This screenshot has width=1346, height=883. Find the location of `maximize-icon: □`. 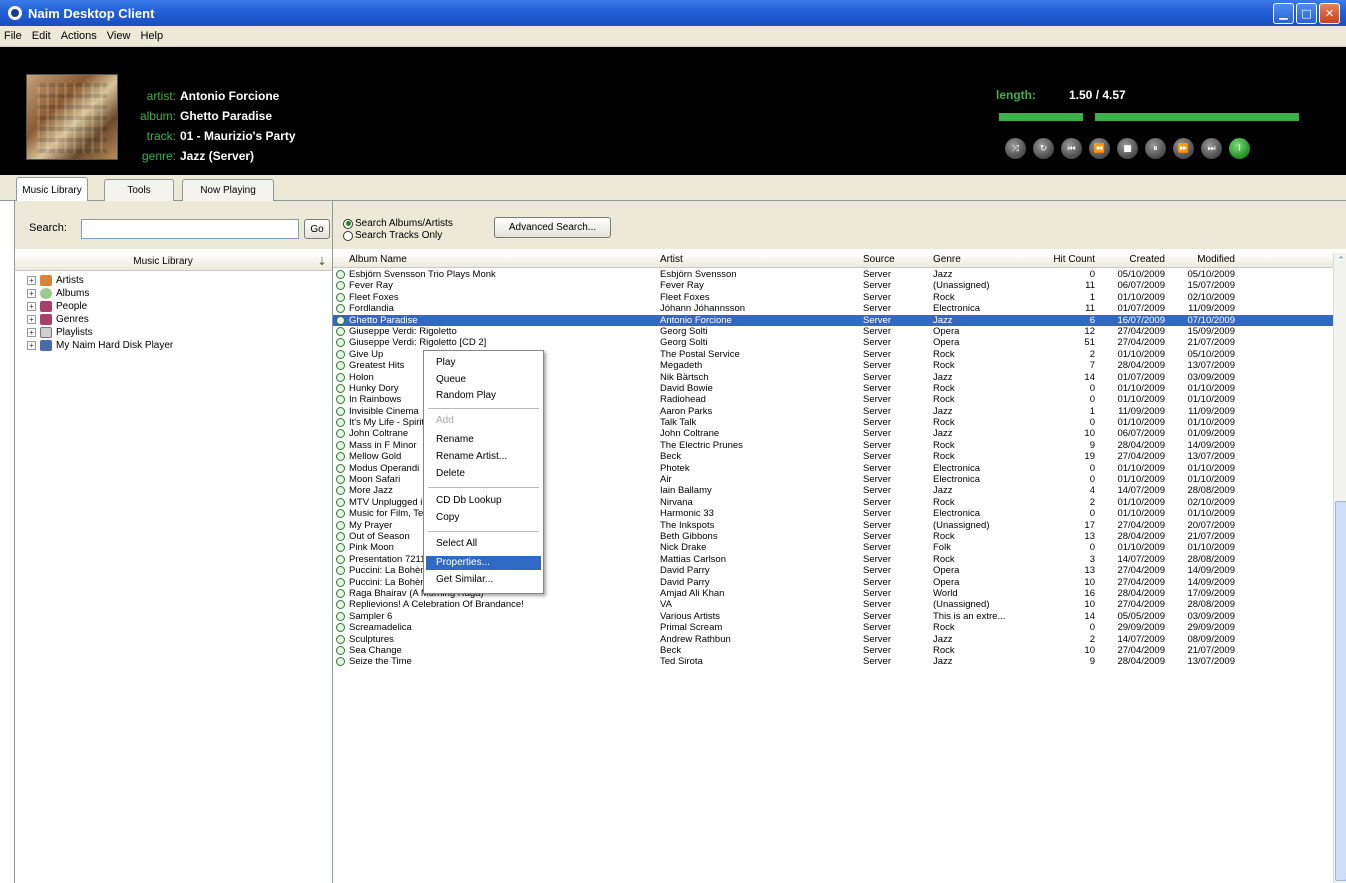

maximize-icon: □ is located at coordinates (1306, 13).